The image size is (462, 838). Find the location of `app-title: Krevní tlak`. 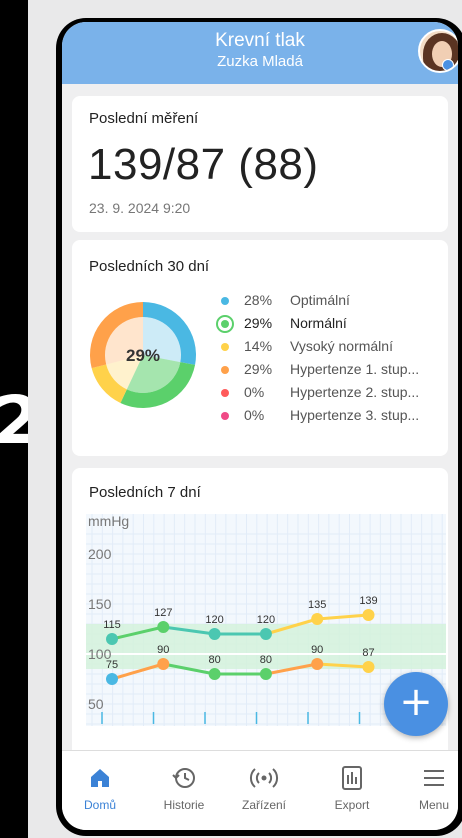

app-title: Krevní tlak is located at coordinates (260, 40).